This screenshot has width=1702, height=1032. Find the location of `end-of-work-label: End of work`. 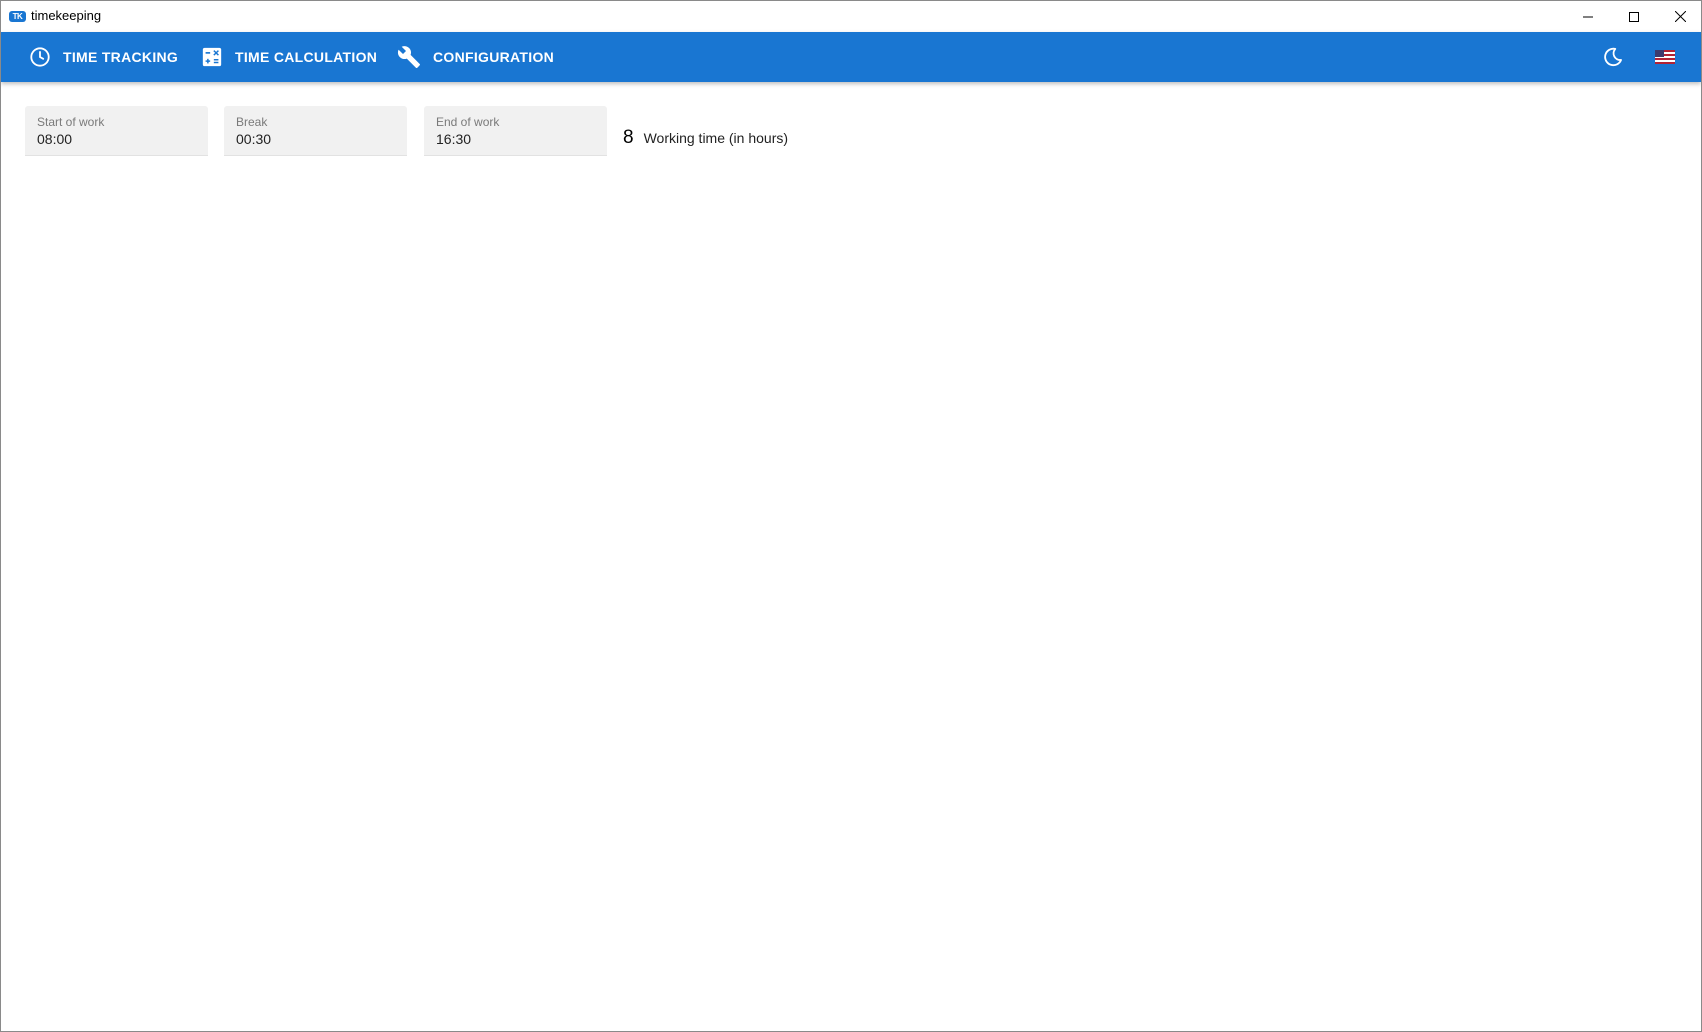

end-of-work-label: End of work is located at coordinates (468, 122).